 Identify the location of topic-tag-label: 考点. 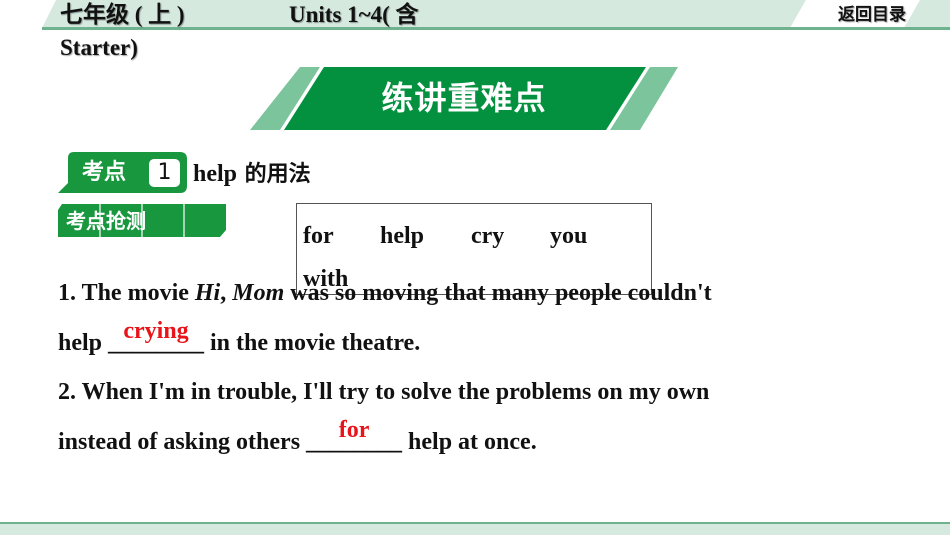
(104, 172).